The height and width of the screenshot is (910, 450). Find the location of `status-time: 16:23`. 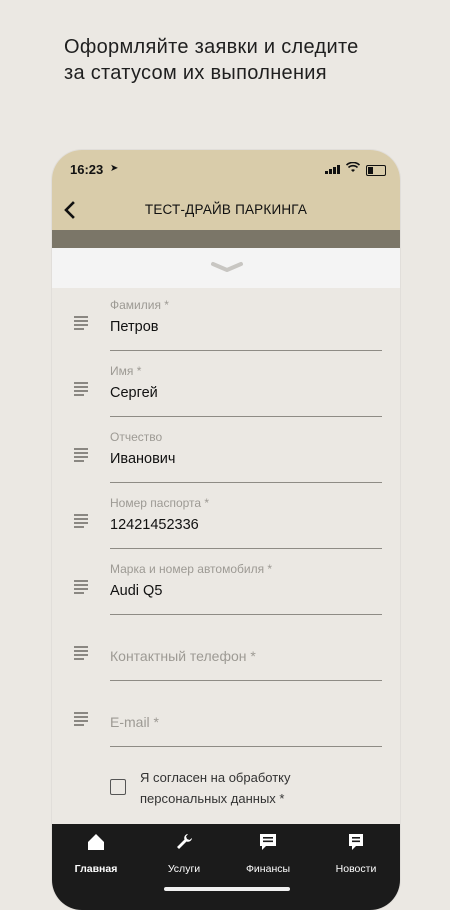

status-time: 16:23 is located at coordinates (87, 169).